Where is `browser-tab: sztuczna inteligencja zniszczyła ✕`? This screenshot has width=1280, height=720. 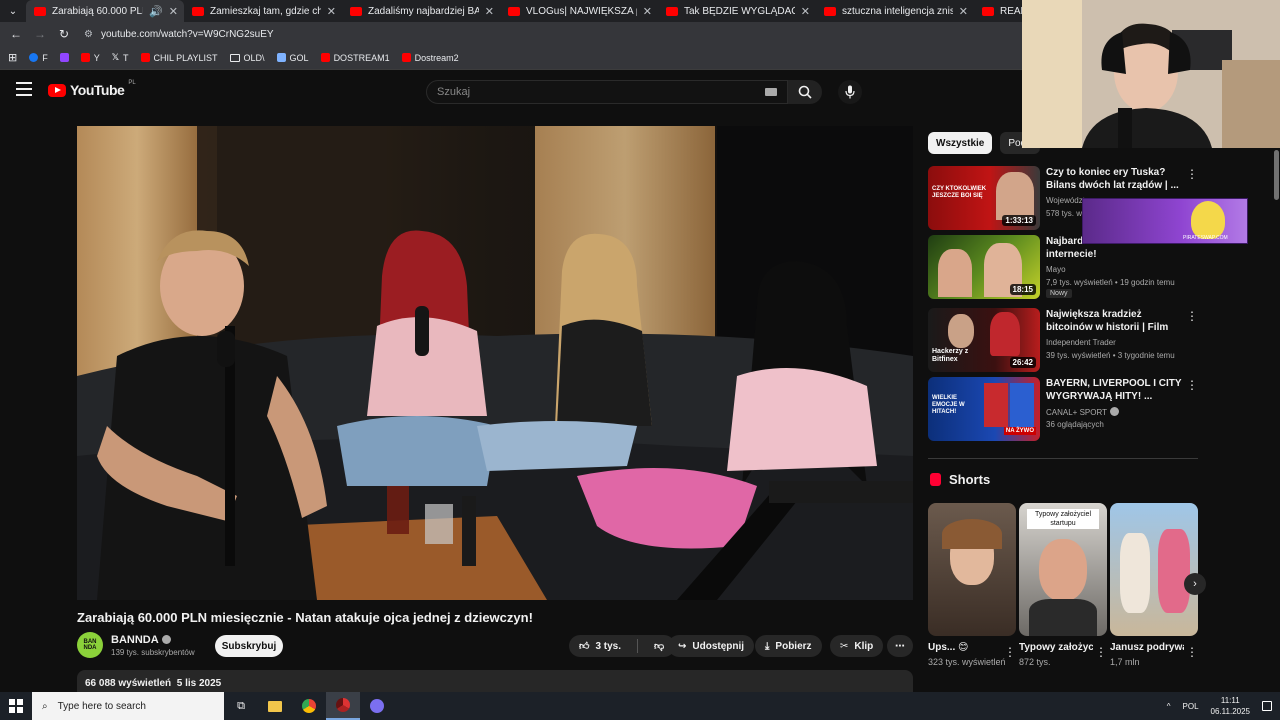 browser-tab: sztuczna inteligencja zniszczyła ✕ is located at coordinates (895, 11).